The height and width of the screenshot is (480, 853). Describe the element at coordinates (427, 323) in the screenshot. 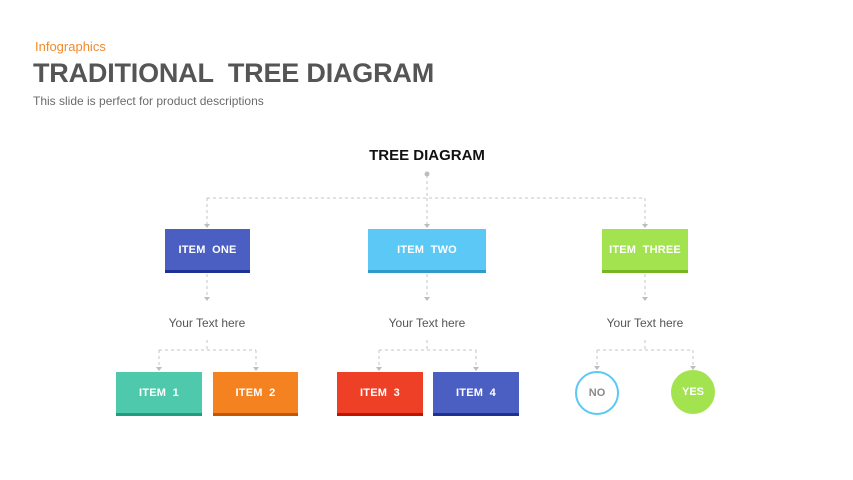

I see `branch-2-caption: Your Text here` at that location.